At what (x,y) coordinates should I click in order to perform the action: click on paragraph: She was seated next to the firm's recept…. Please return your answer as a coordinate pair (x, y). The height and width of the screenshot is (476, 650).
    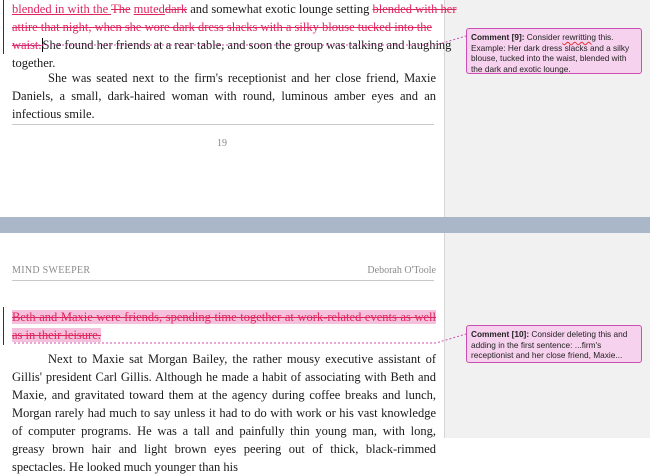
    Looking at the image, I should click on (224, 96).